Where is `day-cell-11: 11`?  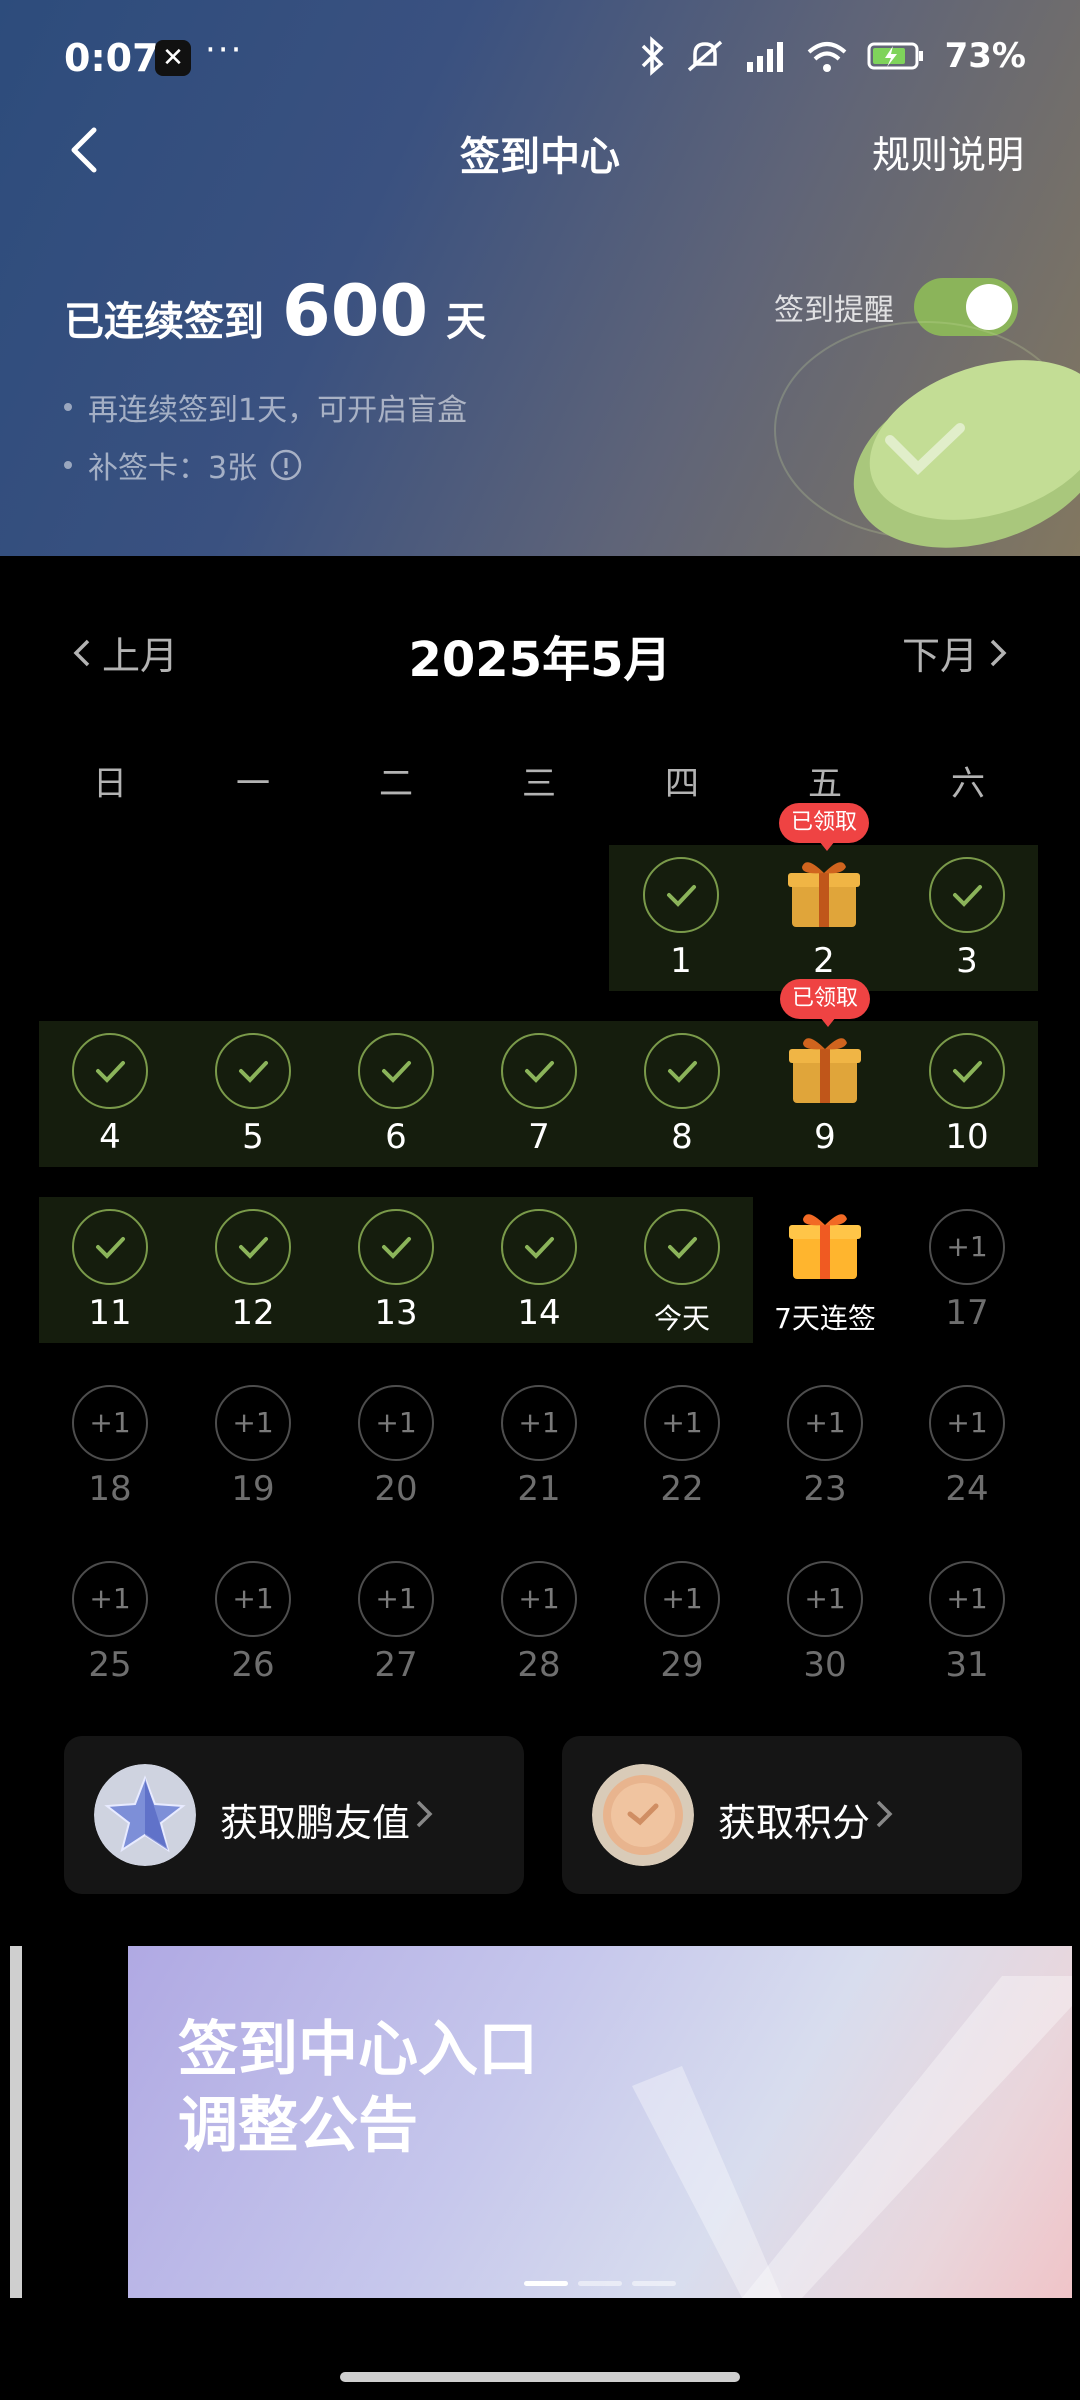
day-cell-11: 11 is located at coordinates (110, 1270).